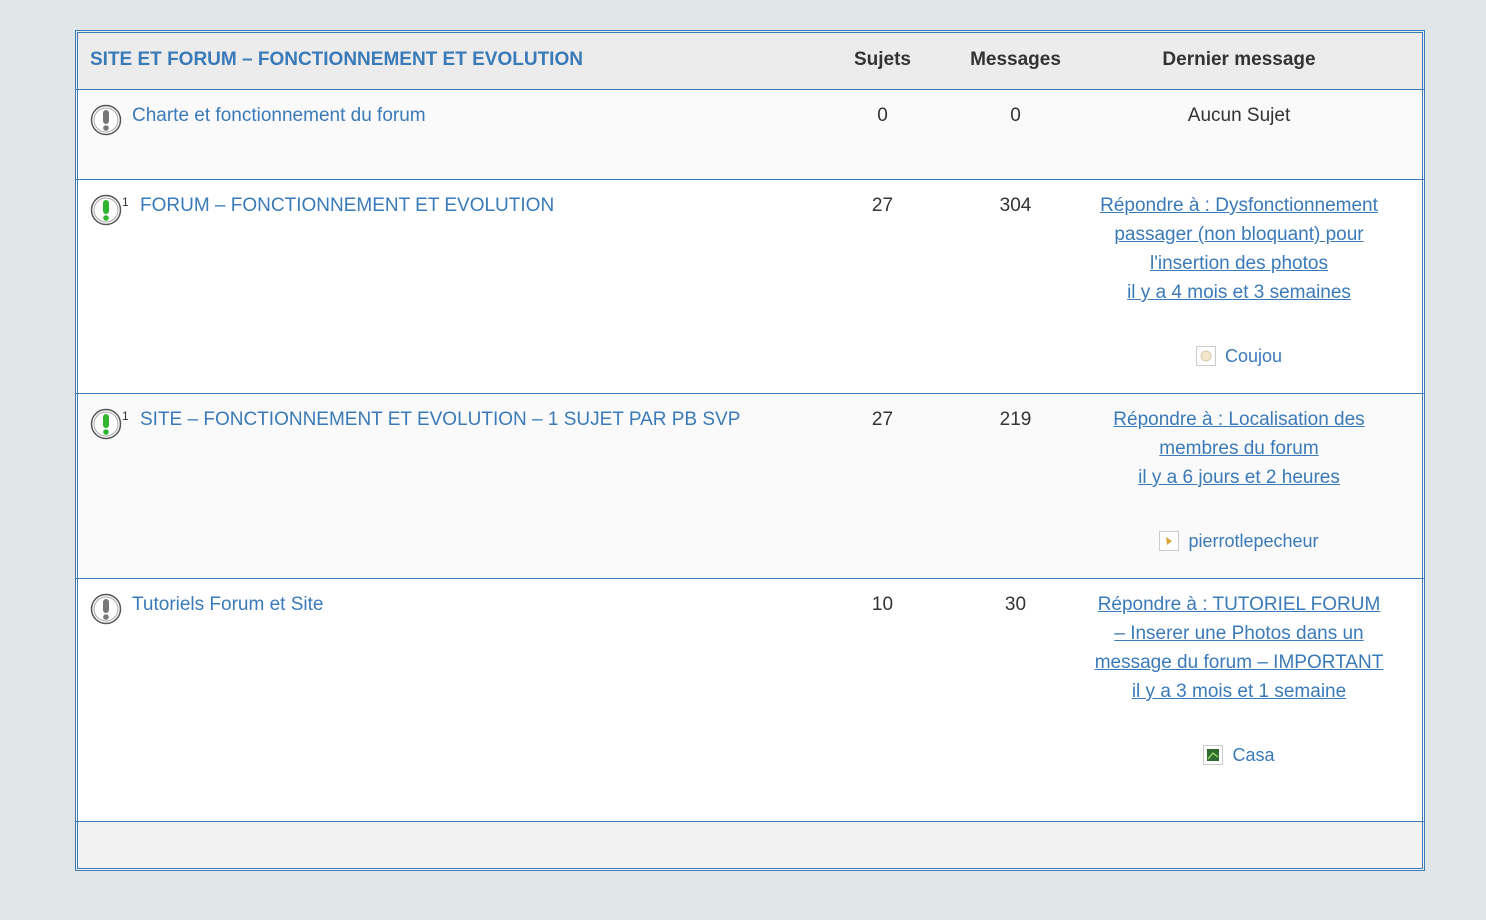  I want to click on last-post-cell: Aucun Sujet, so click(1239, 116).